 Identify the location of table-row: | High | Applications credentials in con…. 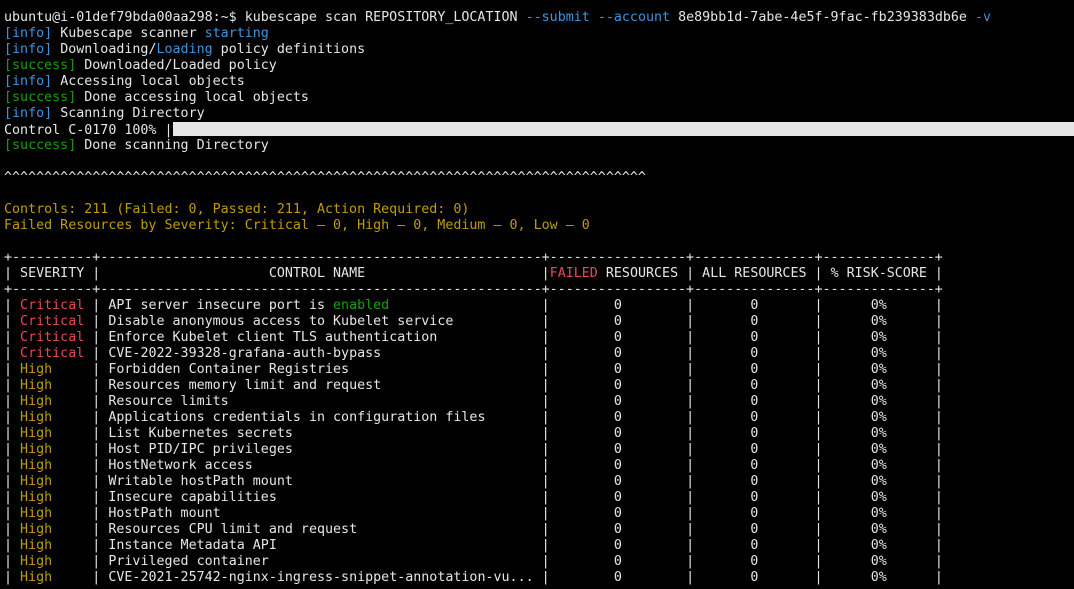
(473, 417).